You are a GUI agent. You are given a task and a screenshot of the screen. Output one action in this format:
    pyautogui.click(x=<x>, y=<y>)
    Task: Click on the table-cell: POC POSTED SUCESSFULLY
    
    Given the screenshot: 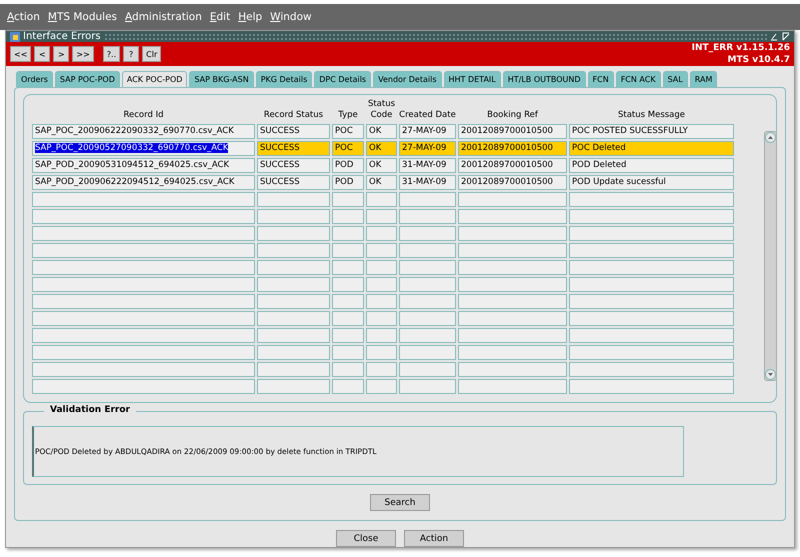 What is the action you would take?
    pyautogui.click(x=651, y=131)
    